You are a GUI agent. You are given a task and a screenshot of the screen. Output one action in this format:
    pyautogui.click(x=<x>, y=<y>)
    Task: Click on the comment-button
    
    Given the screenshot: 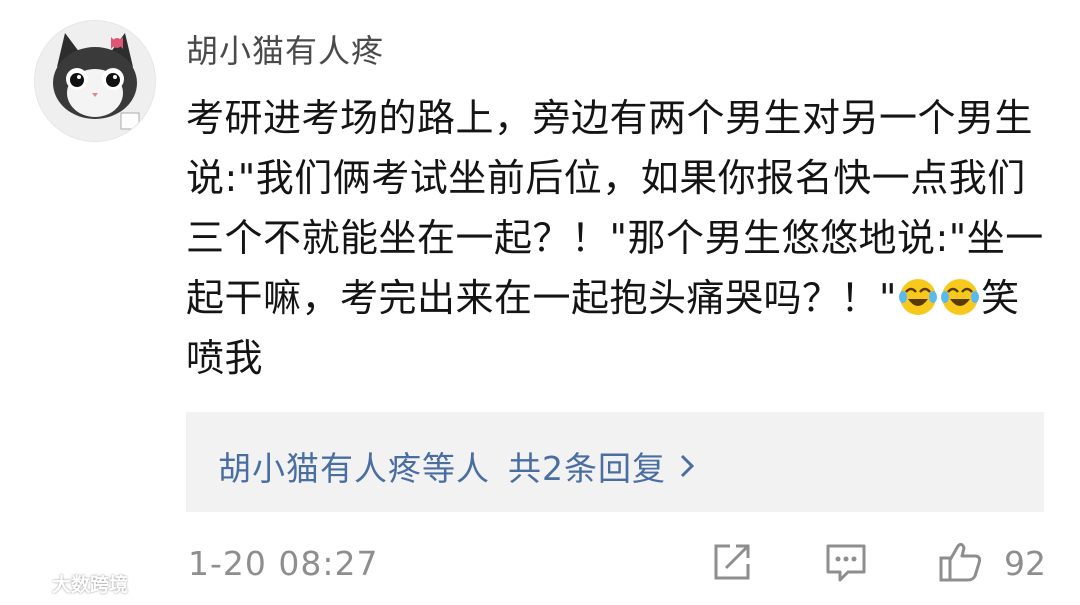 What is the action you would take?
    pyautogui.click(x=846, y=562)
    